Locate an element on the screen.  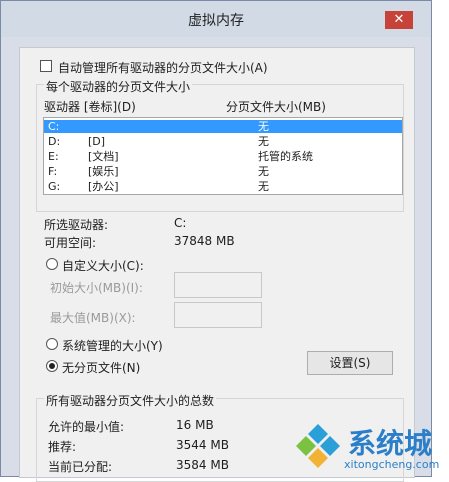
set-button: 设置(S) is located at coordinates (350, 363).